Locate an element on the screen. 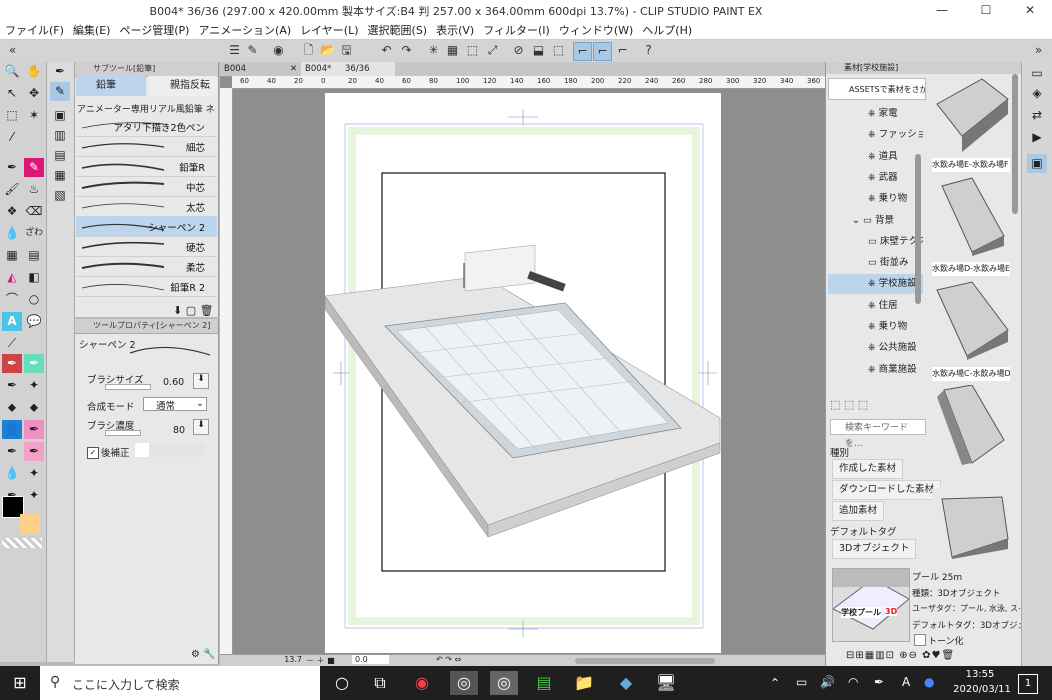 The image size is (1052, 700). person-icon: 👤 is located at coordinates (12, 429).